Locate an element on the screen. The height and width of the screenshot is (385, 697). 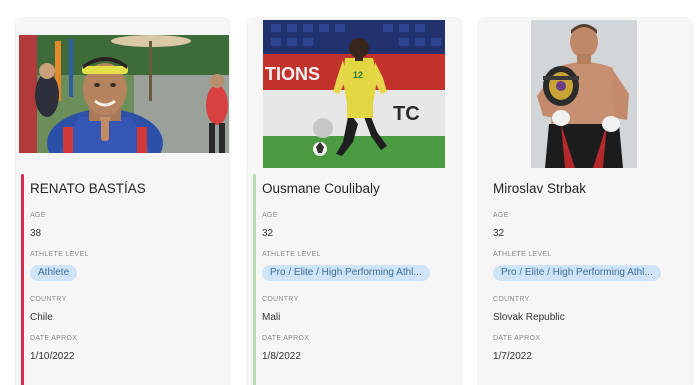
country-value: Chile is located at coordinates (41, 317).